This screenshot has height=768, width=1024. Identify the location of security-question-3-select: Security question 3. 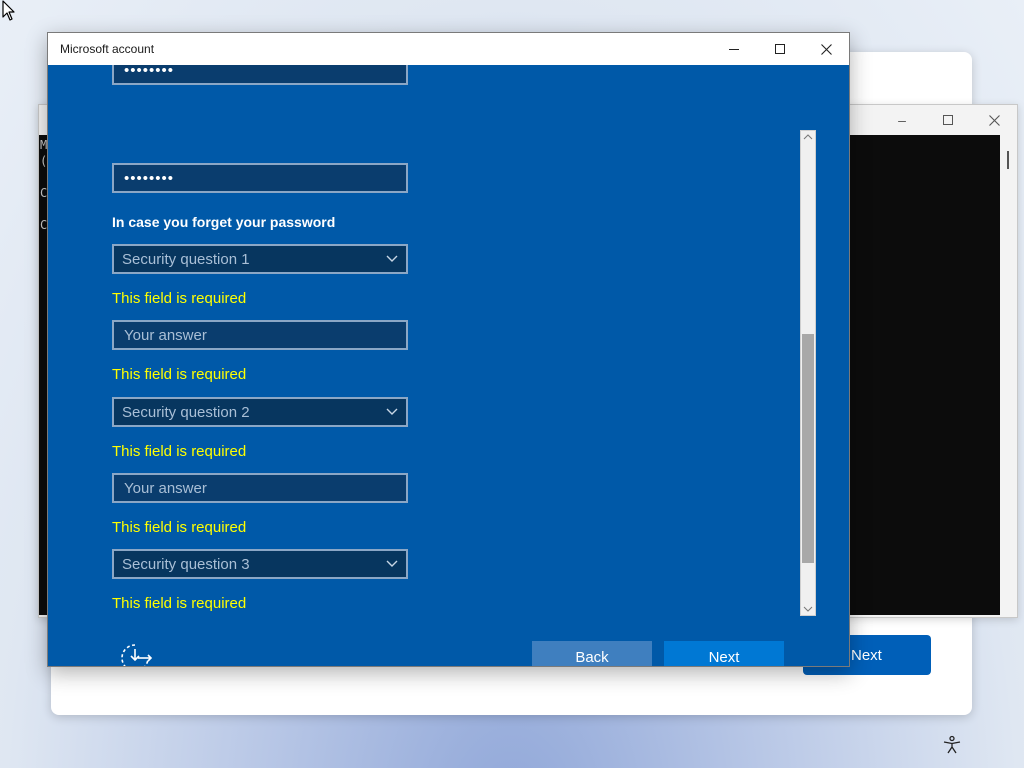
(260, 564).